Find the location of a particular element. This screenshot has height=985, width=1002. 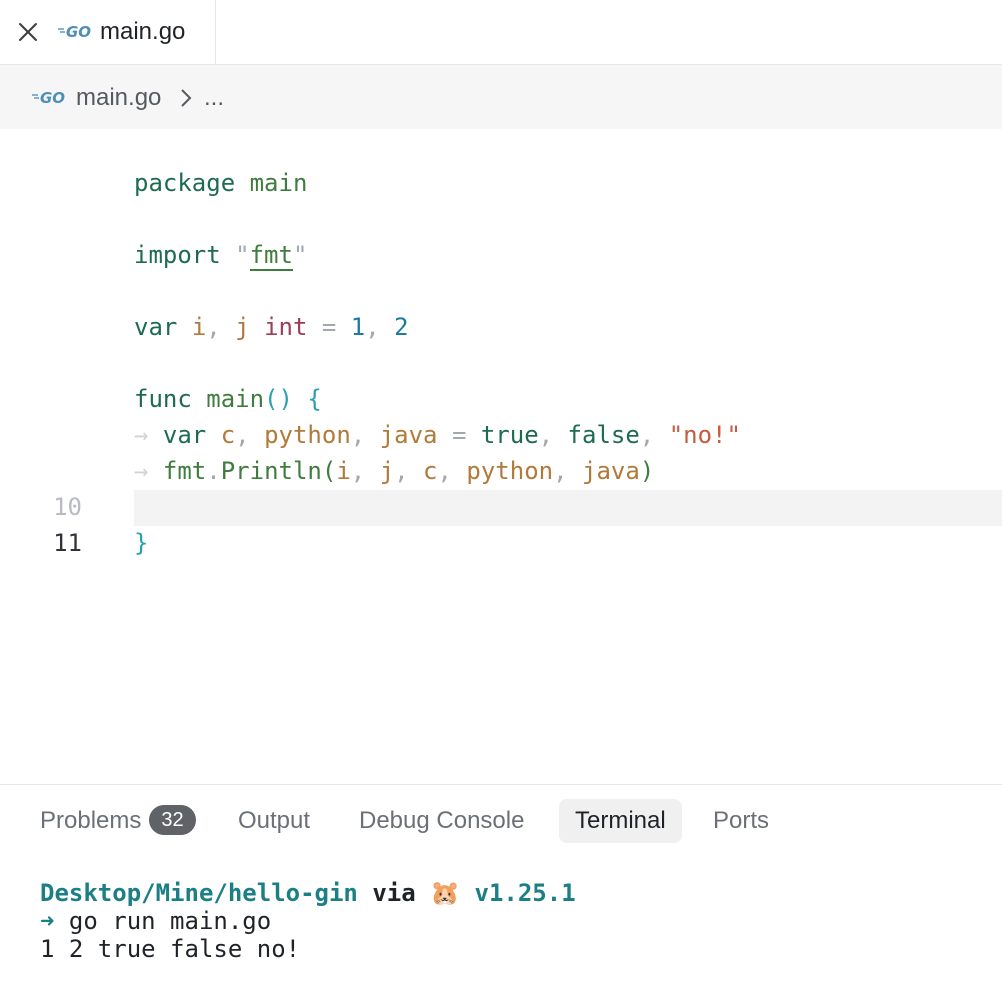

line-number: 11 is located at coordinates (67, 543).